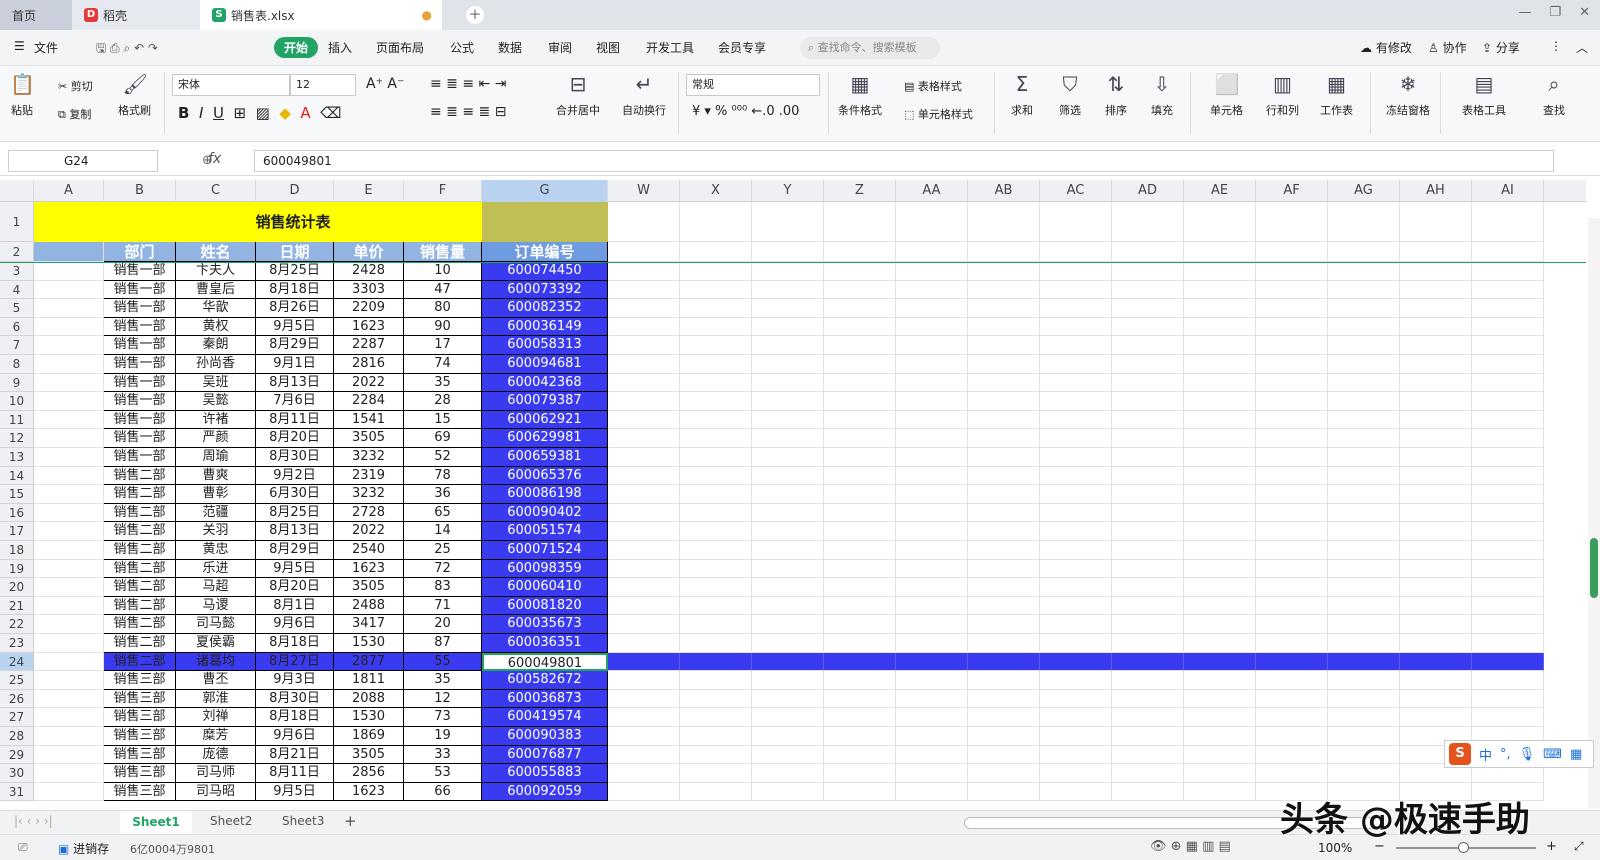  Describe the element at coordinates (140, 717) in the screenshot. I see `data-cell: 销售三部` at that location.